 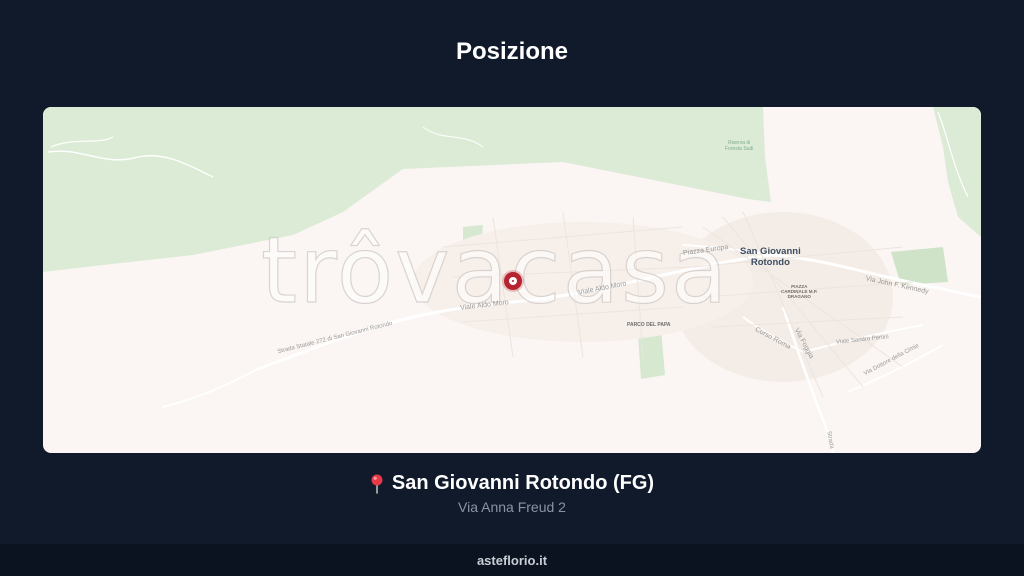 What do you see at coordinates (377, 484) in the screenshot?
I see `round-pushpin-icon` at bounding box center [377, 484].